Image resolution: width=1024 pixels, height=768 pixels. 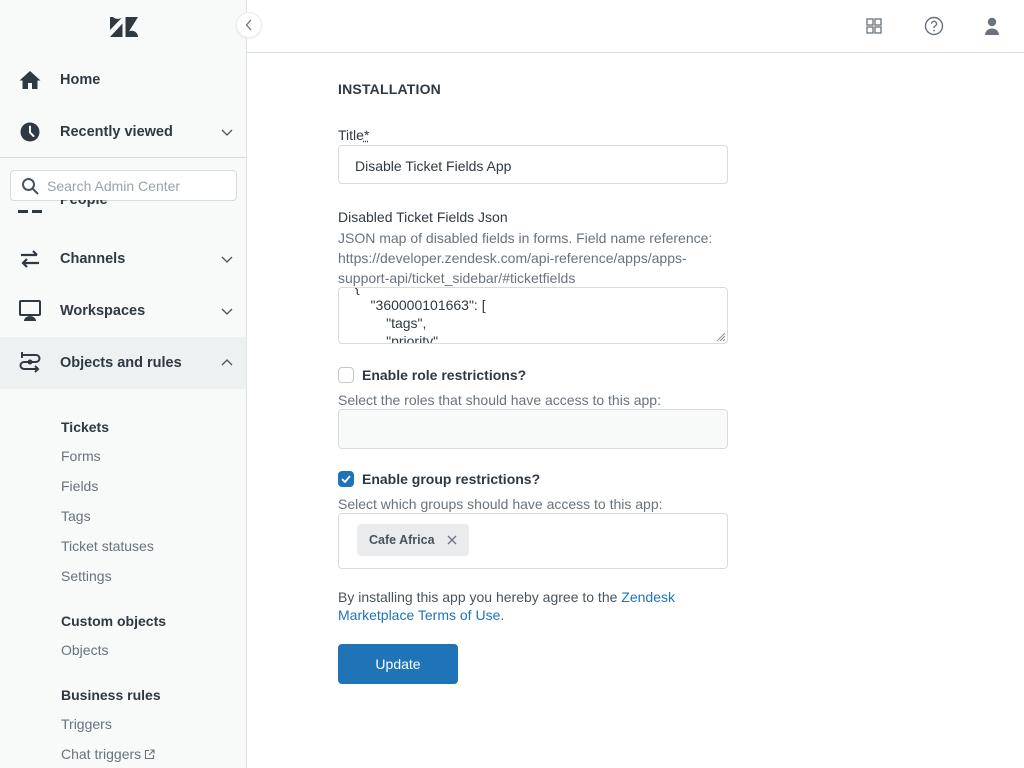 What do you see at coordinates (79, 486) in the screenshot?
I see `subnav-item-fields: Fields` at bounding box center [79, 486].